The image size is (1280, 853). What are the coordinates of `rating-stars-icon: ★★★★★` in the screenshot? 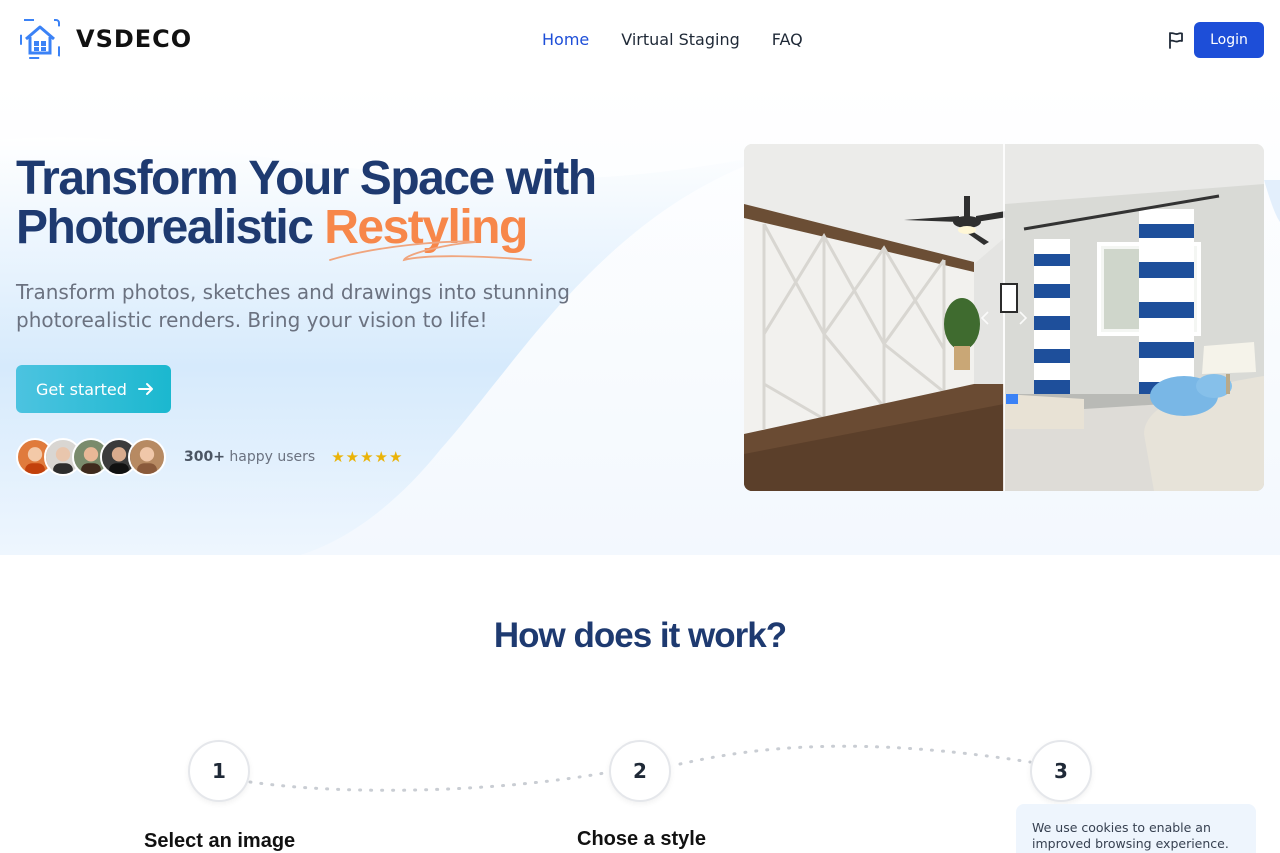 It's located at (367, 457).